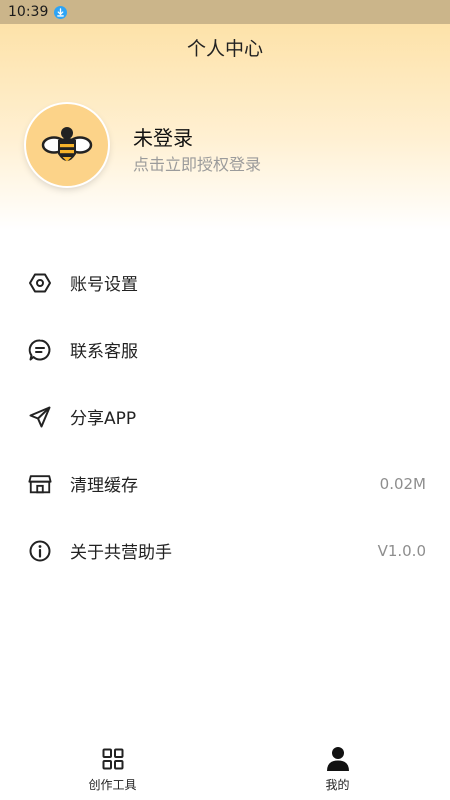 The image size is (450, 800). What do you see at coordinates (337, 785) in the screenshot?
I see `tab-label: 我的` at bounding box center [337, 785].